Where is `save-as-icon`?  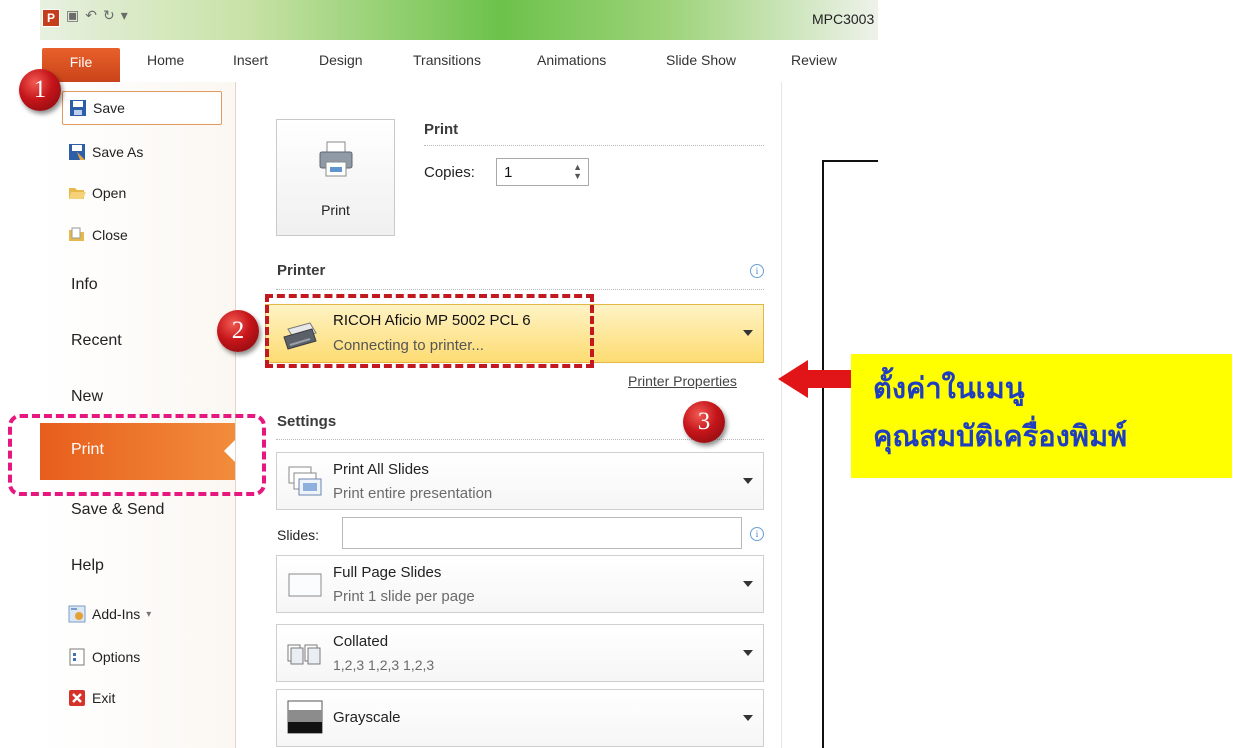
save-as-icon is located at coordinates (77, 152).